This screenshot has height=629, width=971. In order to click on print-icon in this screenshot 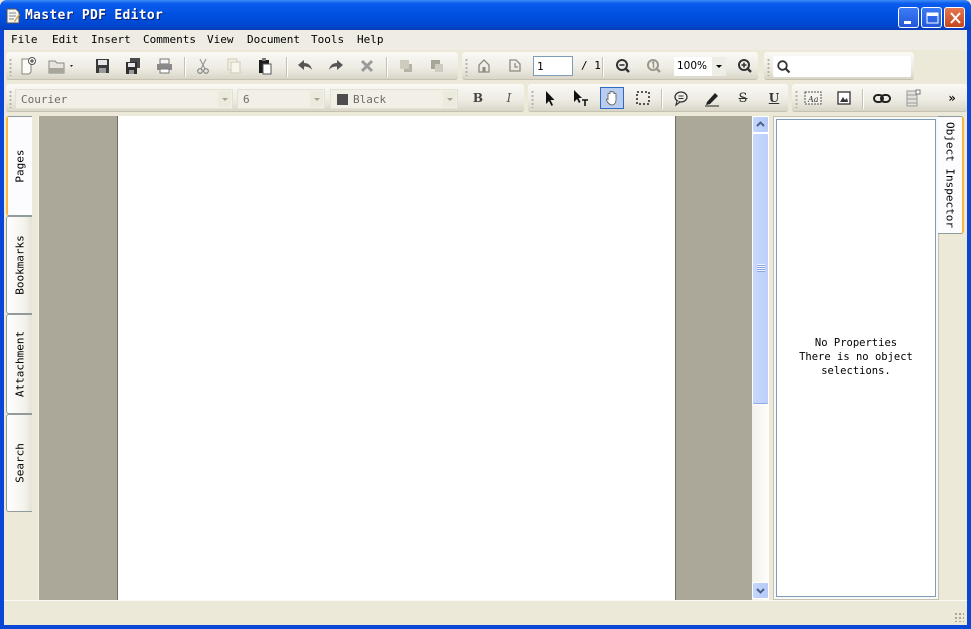, I will do `click(164, 66)`.